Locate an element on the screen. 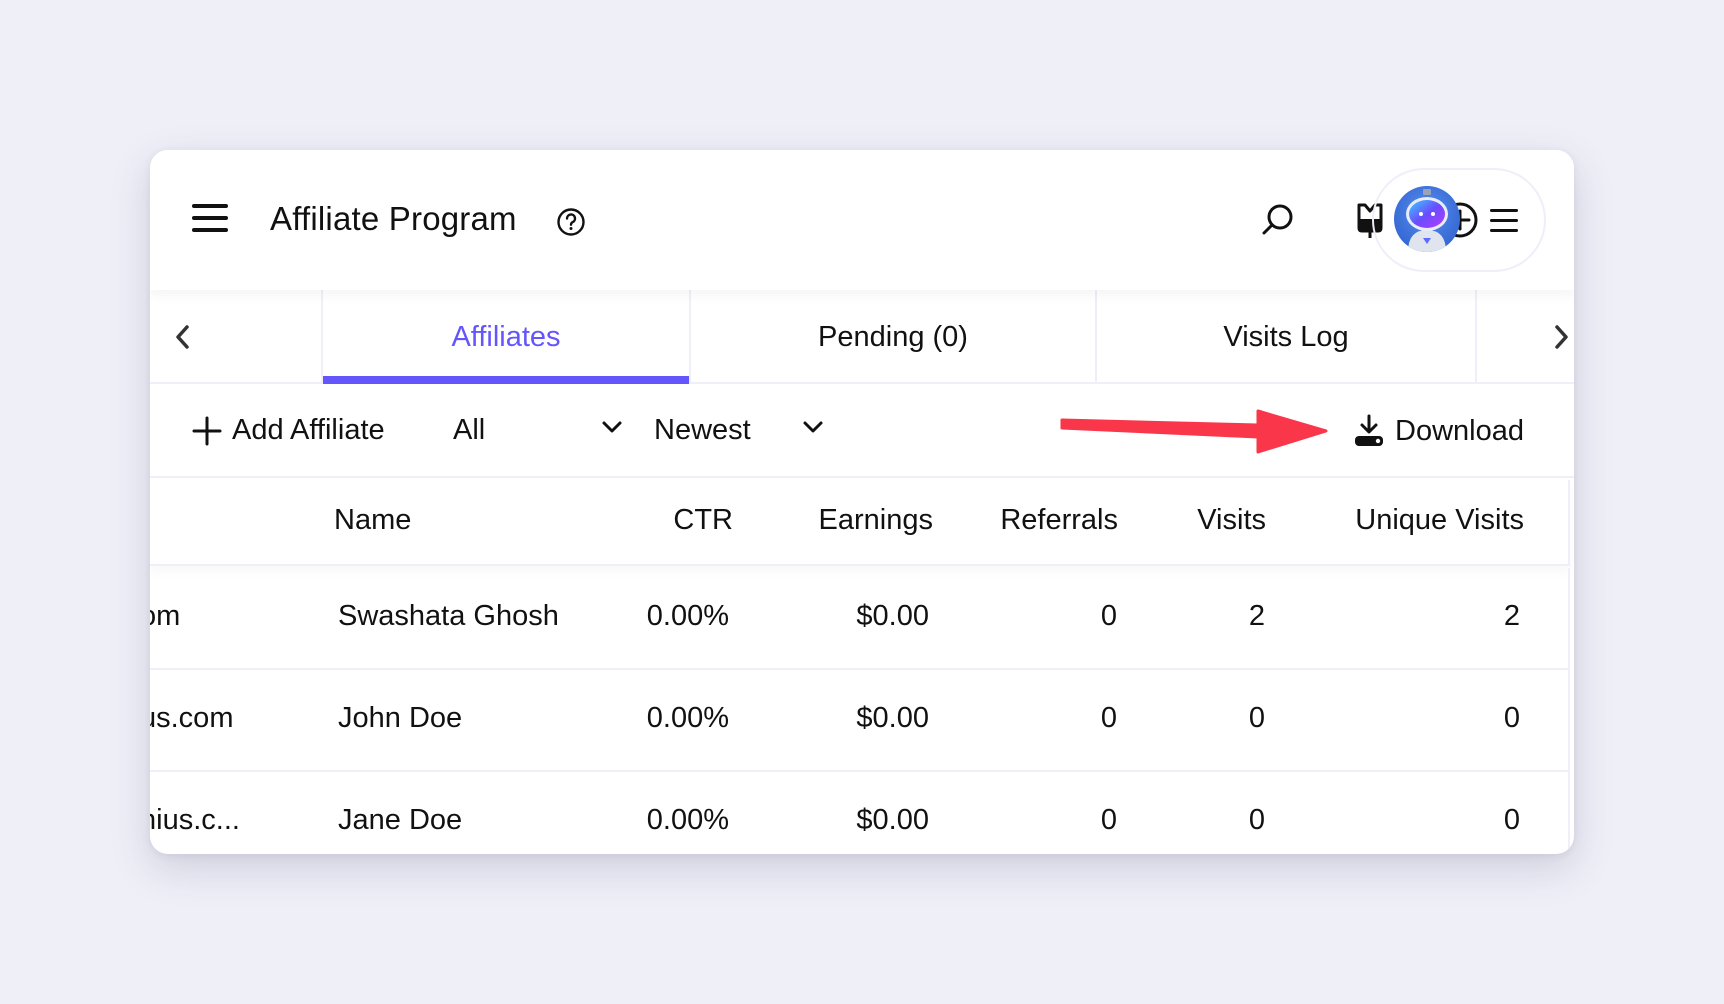  tab-visits-log: Visits Log is located at coordinates (1285, 337).